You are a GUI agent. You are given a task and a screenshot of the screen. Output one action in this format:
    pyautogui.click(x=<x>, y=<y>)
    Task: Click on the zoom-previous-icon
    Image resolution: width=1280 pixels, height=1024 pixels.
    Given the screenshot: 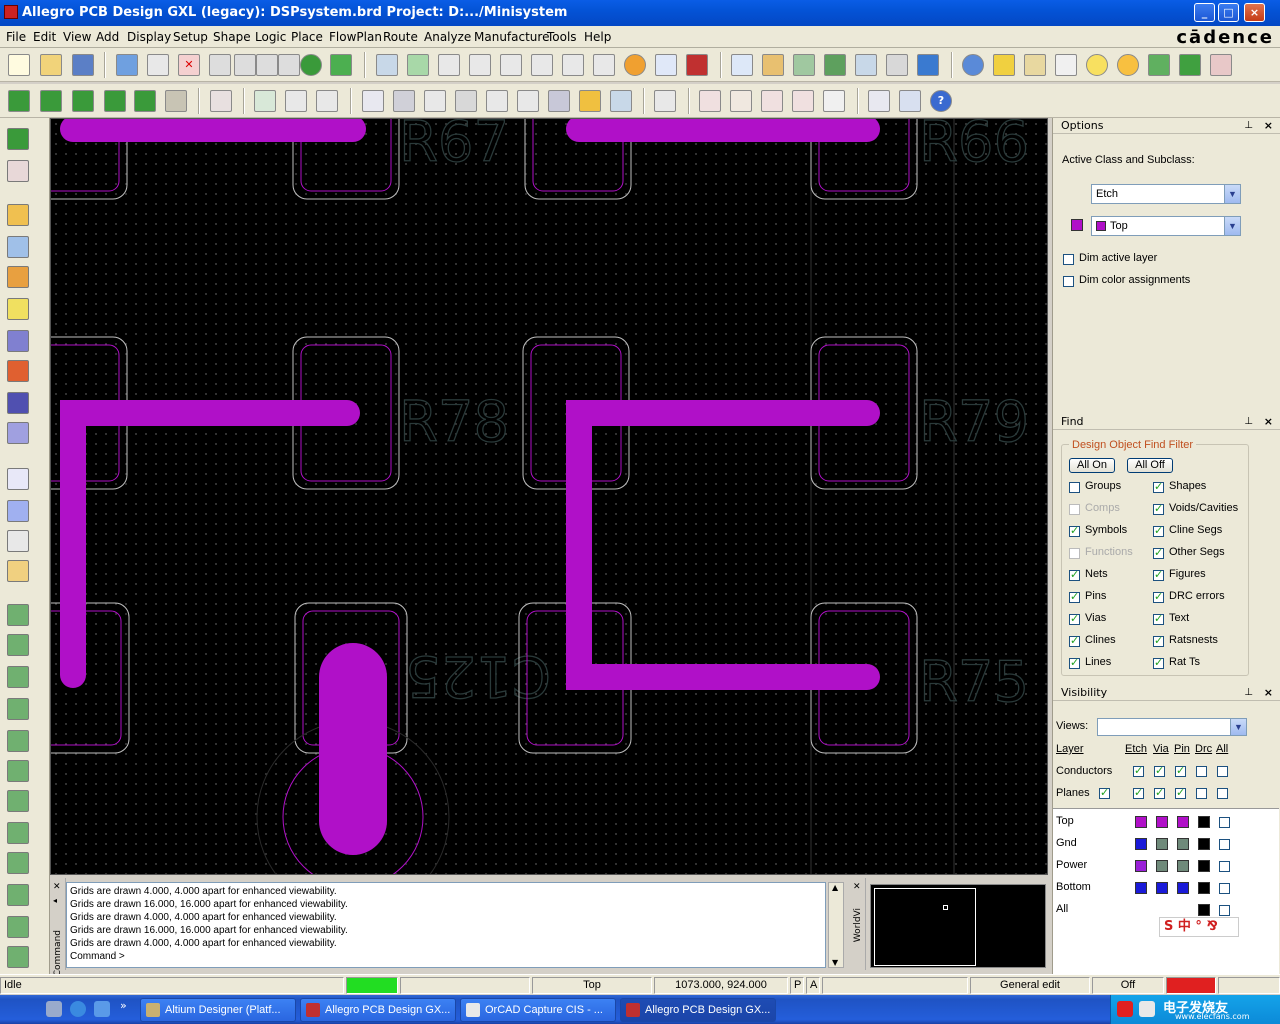 What is the action you would take?
    pyautogui.click(x=573, y=65)
    